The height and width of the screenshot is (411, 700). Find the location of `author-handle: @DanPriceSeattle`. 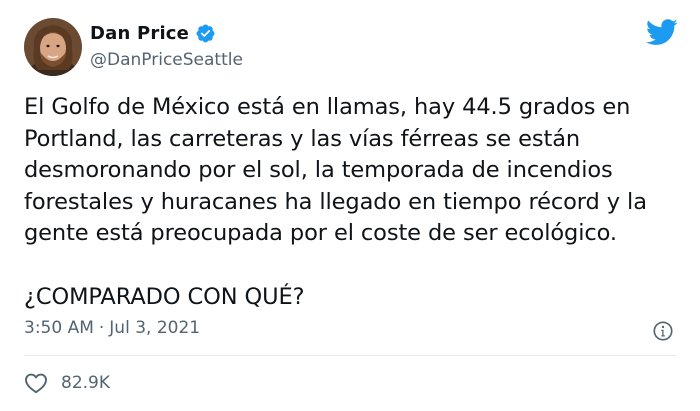

author-handle: @DanPriceSeattle is located at coordinates (166, 60).